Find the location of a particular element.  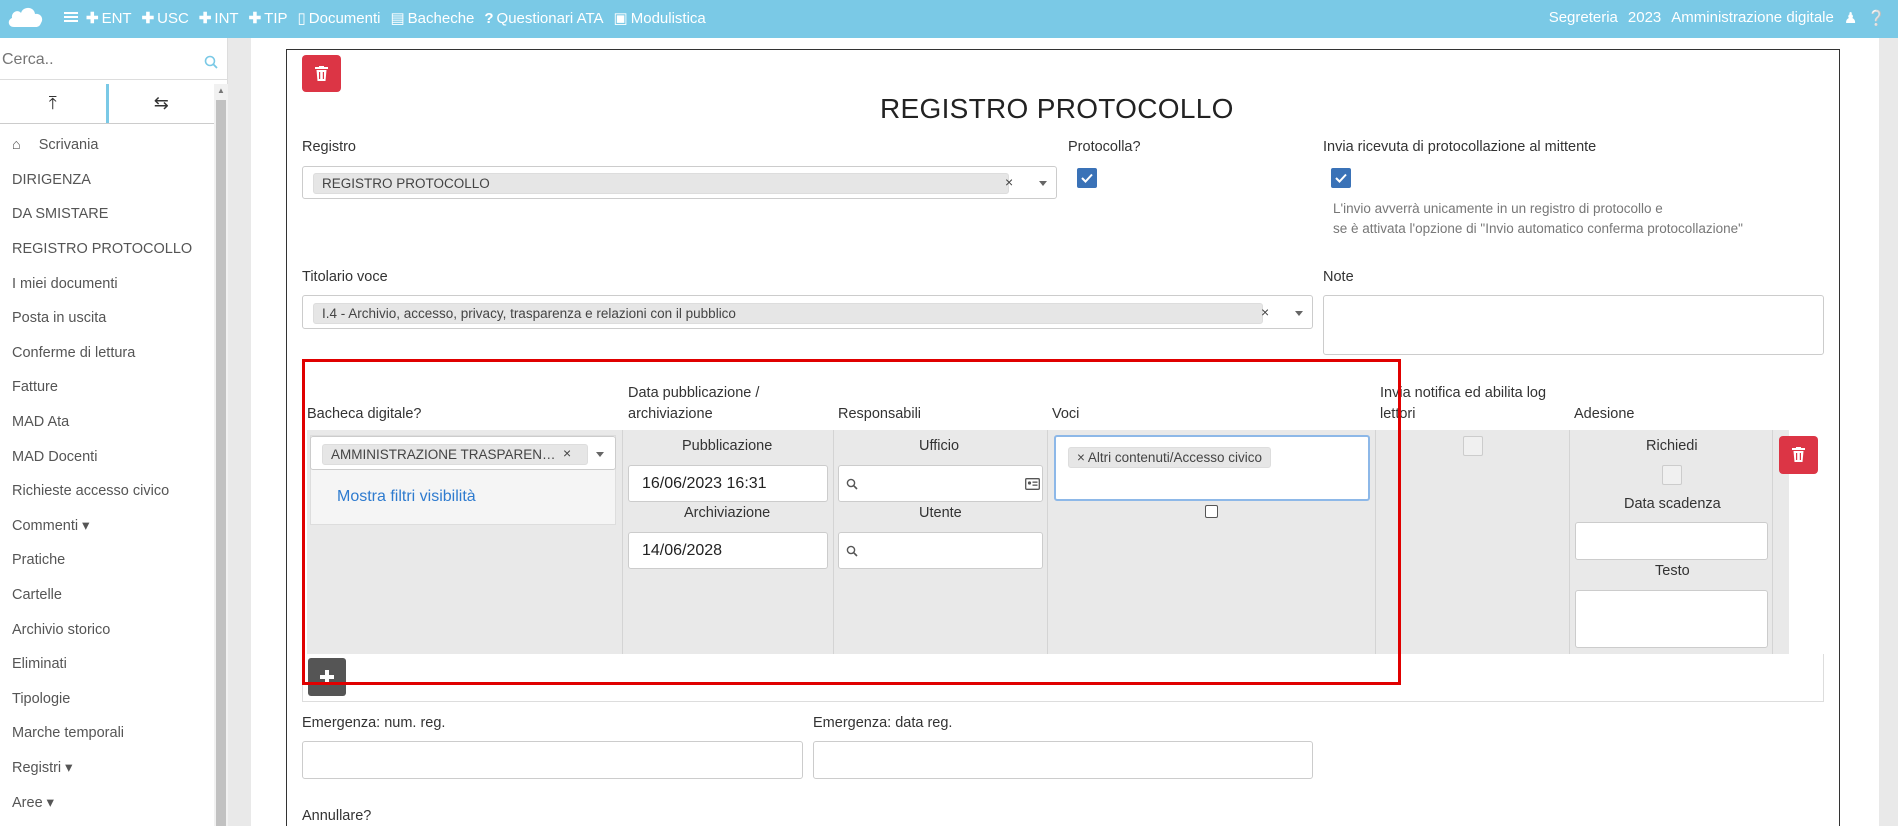

page-title: REGISTRO PROTOCOLLO is located at coordinates (1057, 108).